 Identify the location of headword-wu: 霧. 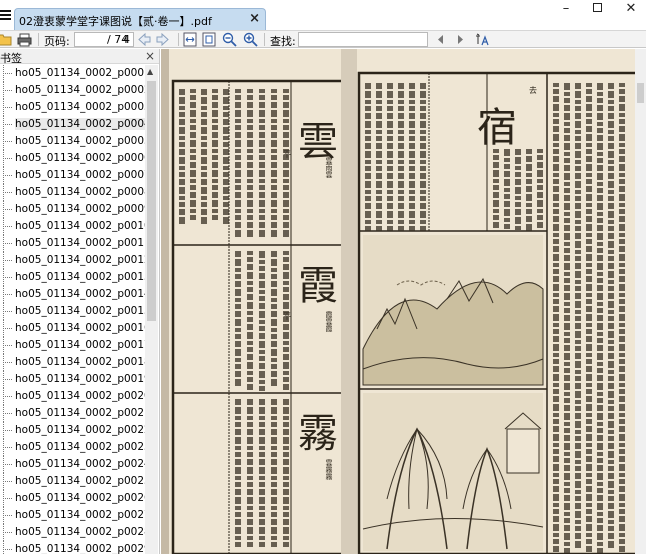
(318, 434).